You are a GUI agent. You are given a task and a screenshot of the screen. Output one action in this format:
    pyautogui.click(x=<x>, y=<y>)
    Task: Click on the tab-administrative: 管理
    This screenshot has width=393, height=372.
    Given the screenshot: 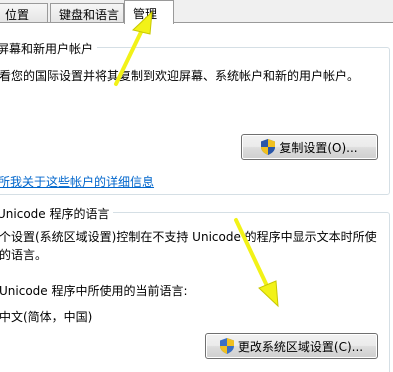 What is the action you would take?
    pyautogui.click(x=149, y=12)
    